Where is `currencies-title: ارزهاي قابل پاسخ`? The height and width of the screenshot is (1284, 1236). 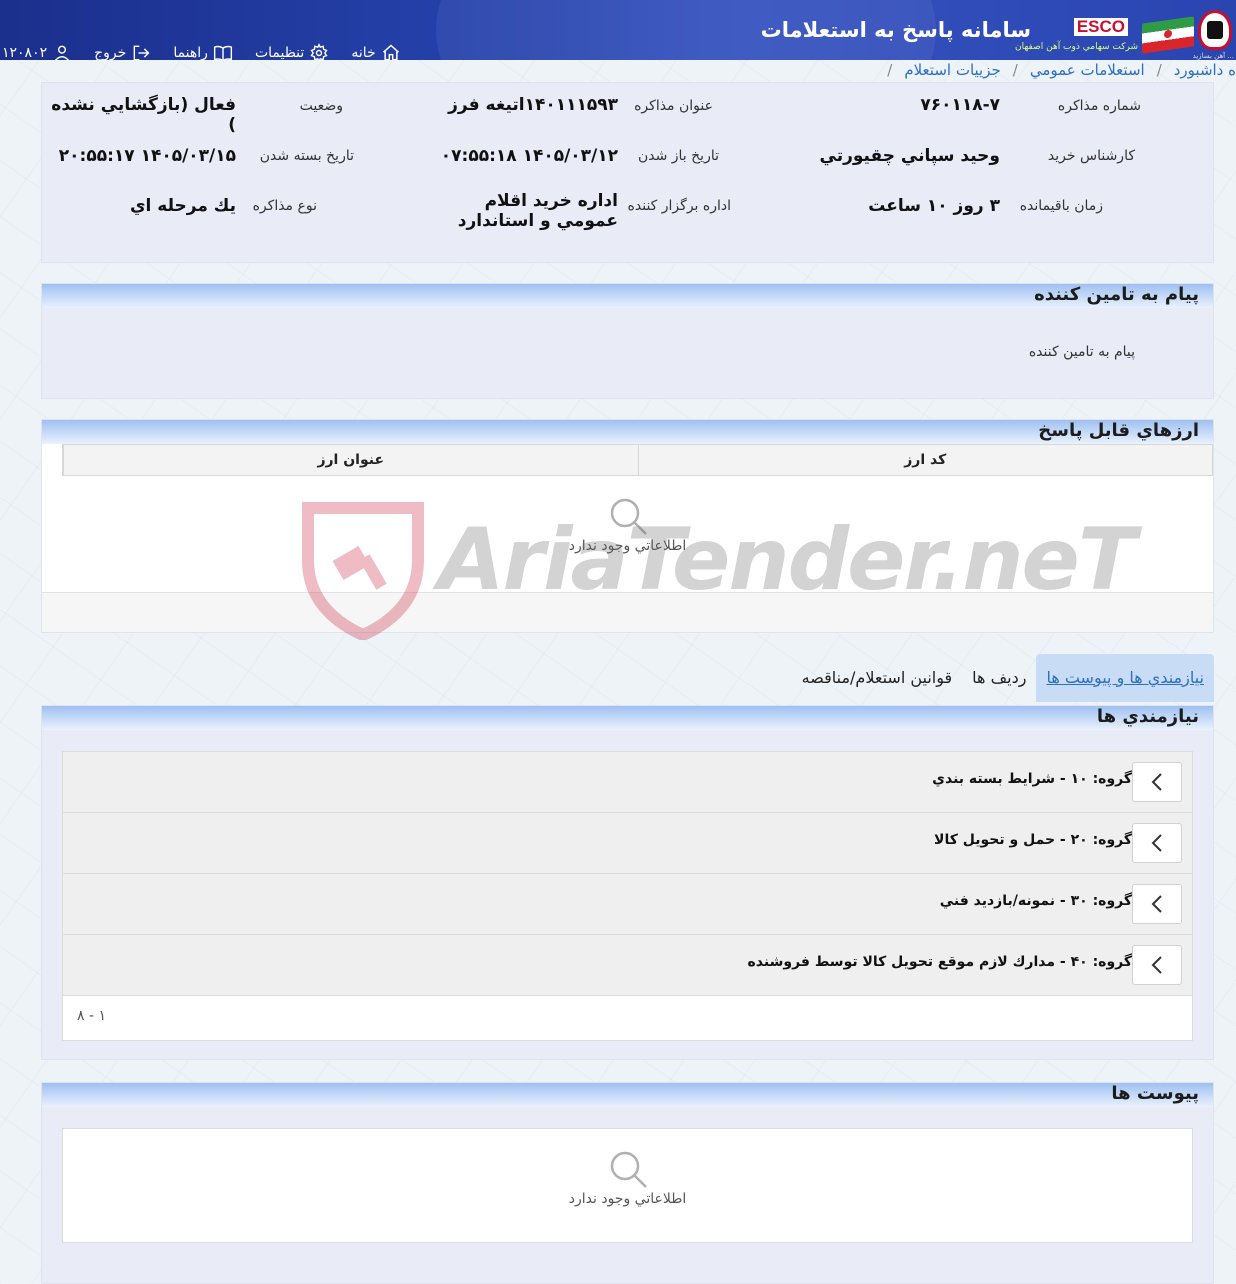 currencies-title: ارزهاي قابل پاسخ is located at coordinates (1118, 430).